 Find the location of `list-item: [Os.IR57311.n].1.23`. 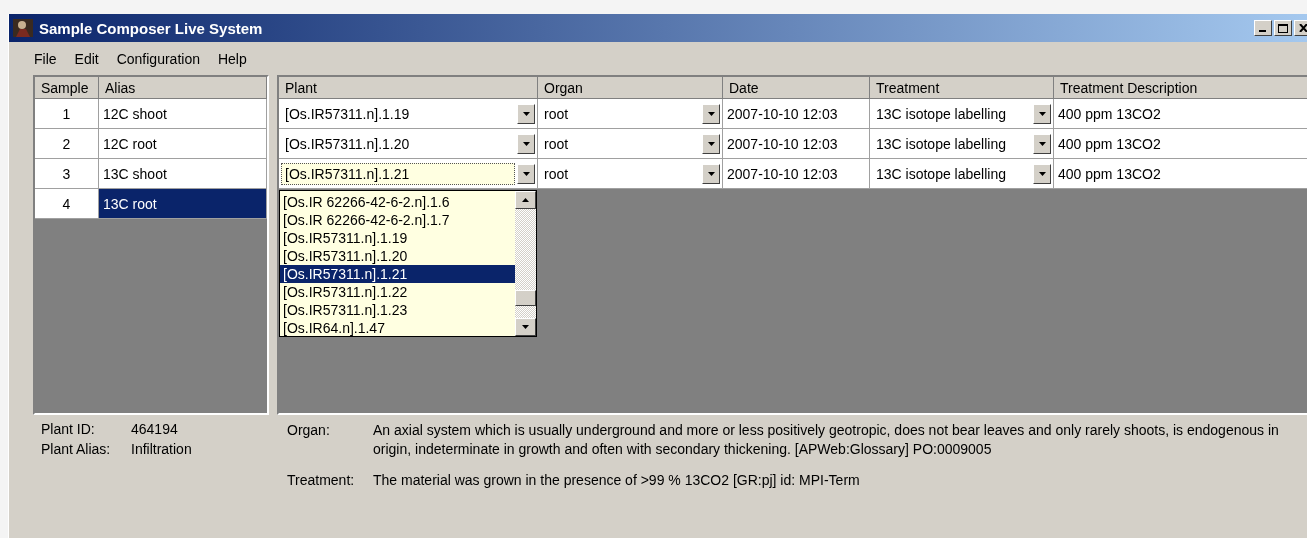

list-item: [Os.IR57311.n].1.23 is located at coordinates (397, 310).